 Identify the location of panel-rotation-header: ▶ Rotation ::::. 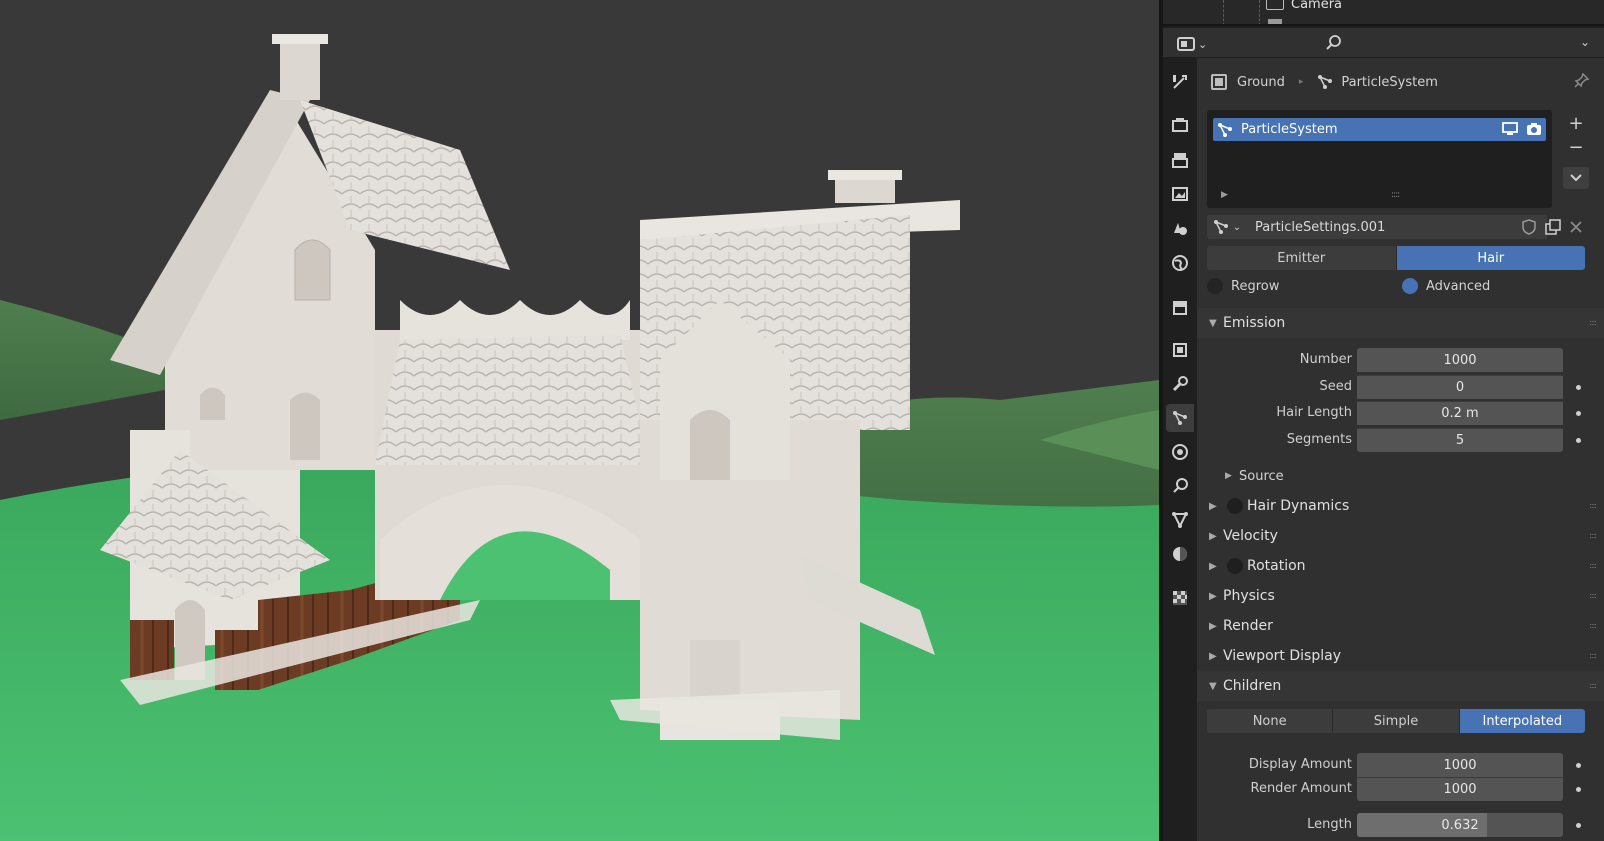
(1400, 566).